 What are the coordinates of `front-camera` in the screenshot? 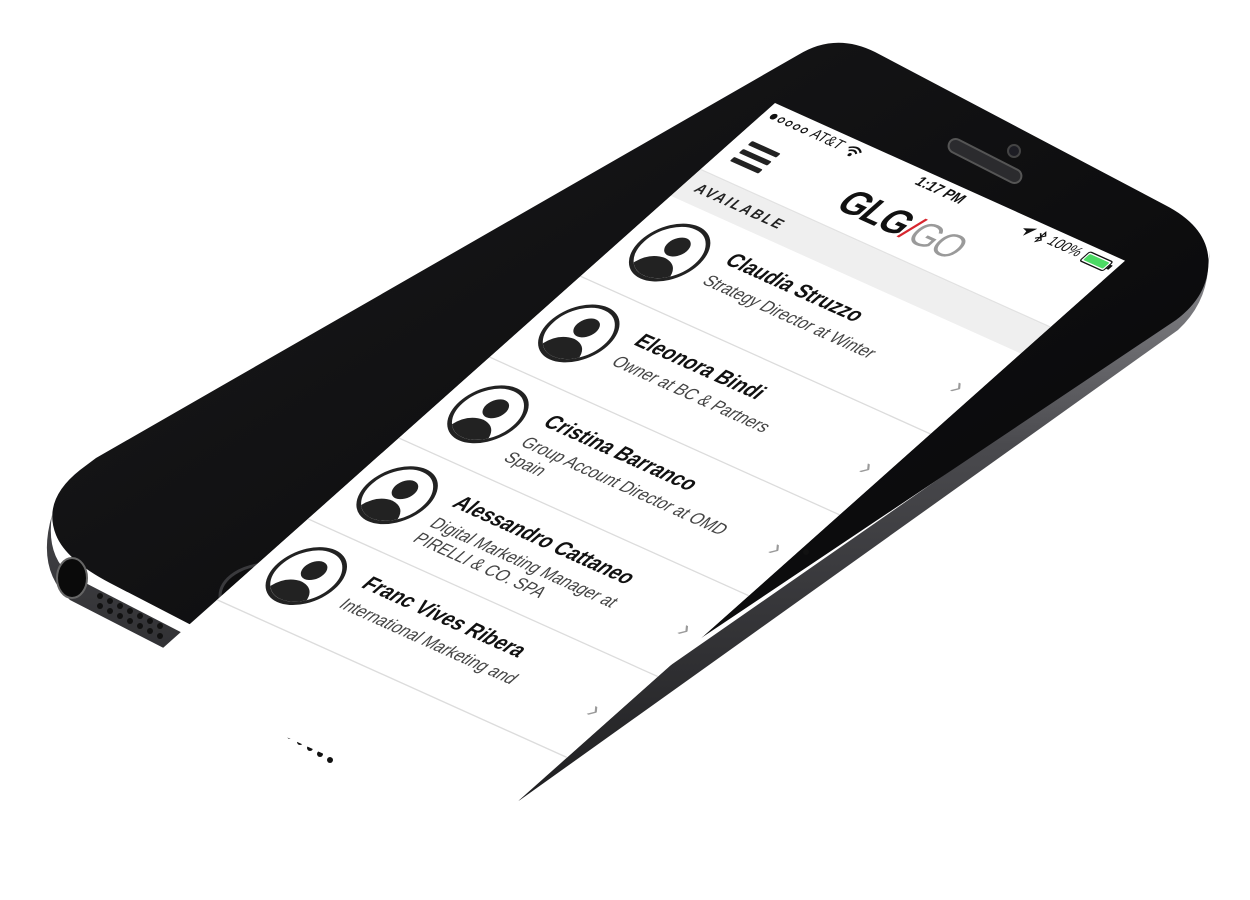 It's located at (1014, 151).